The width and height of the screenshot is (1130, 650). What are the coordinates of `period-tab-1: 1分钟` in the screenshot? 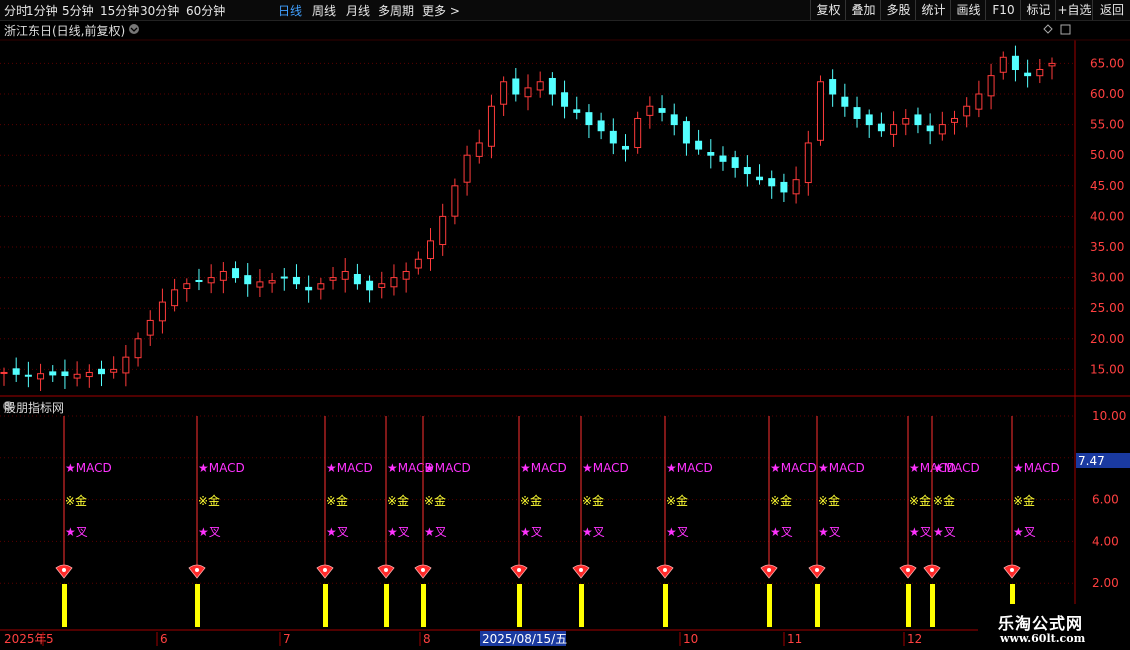 It's located at (42, 10).